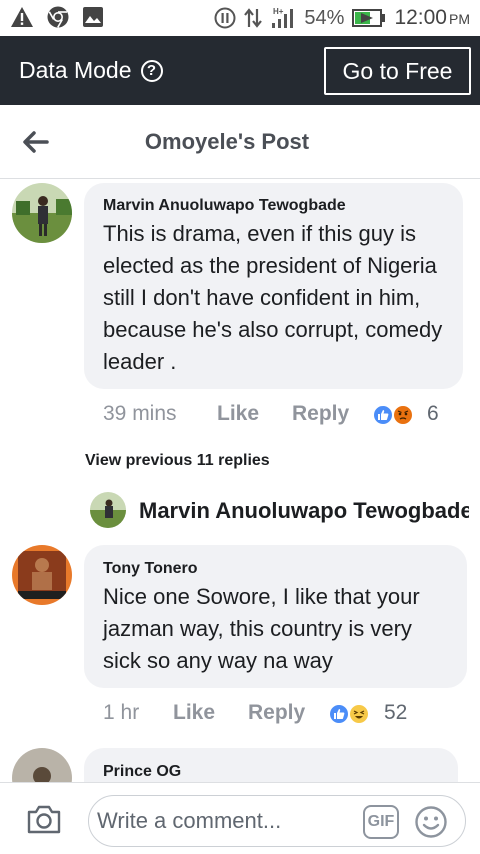 This screenshot has width=480, height=854. Describe the element at coordinates (240, 18) in the screenshot. I see `status-bar: H+ 54% 12:00 PM` at that location.